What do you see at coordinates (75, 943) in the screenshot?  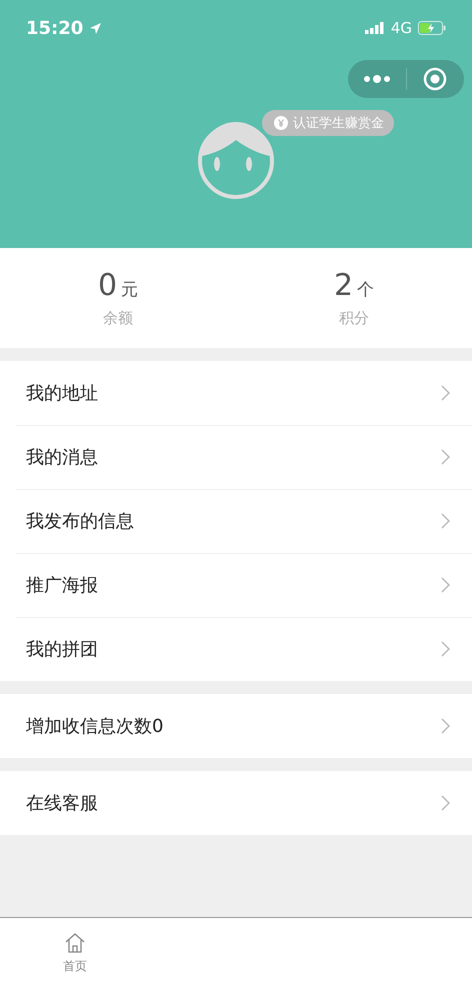 I see `home-icon` at bounding box center [75, 943].